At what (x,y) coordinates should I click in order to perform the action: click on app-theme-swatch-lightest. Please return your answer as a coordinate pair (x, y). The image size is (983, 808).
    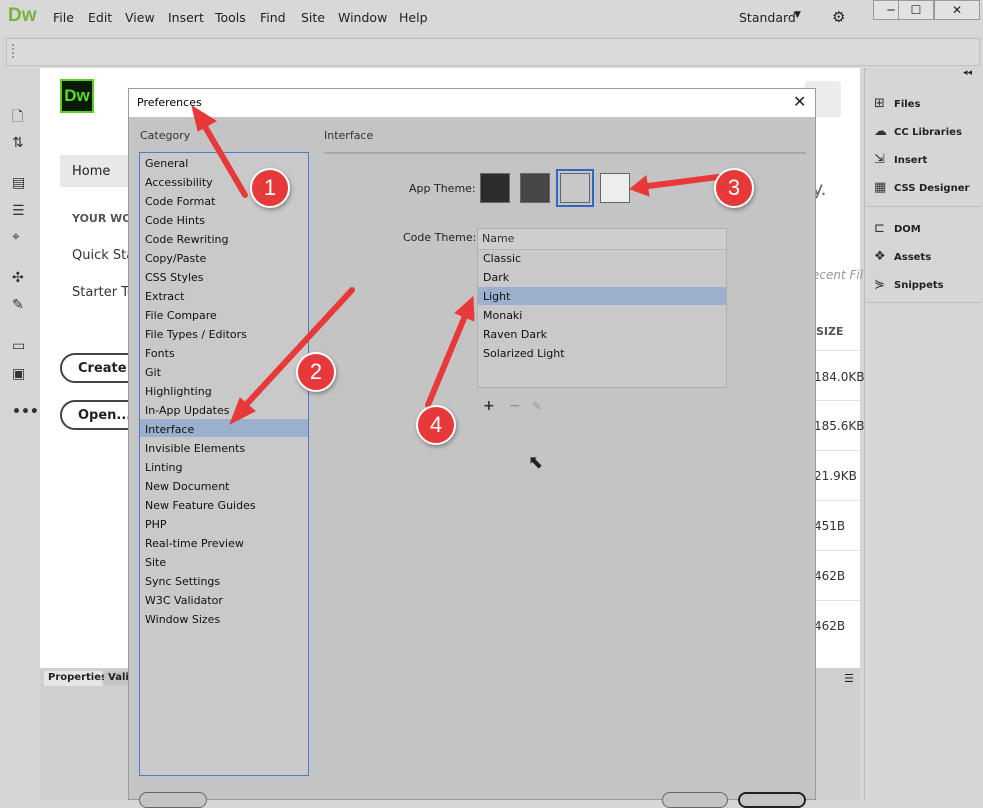
    Looking at the image, I should click on (615, 188).